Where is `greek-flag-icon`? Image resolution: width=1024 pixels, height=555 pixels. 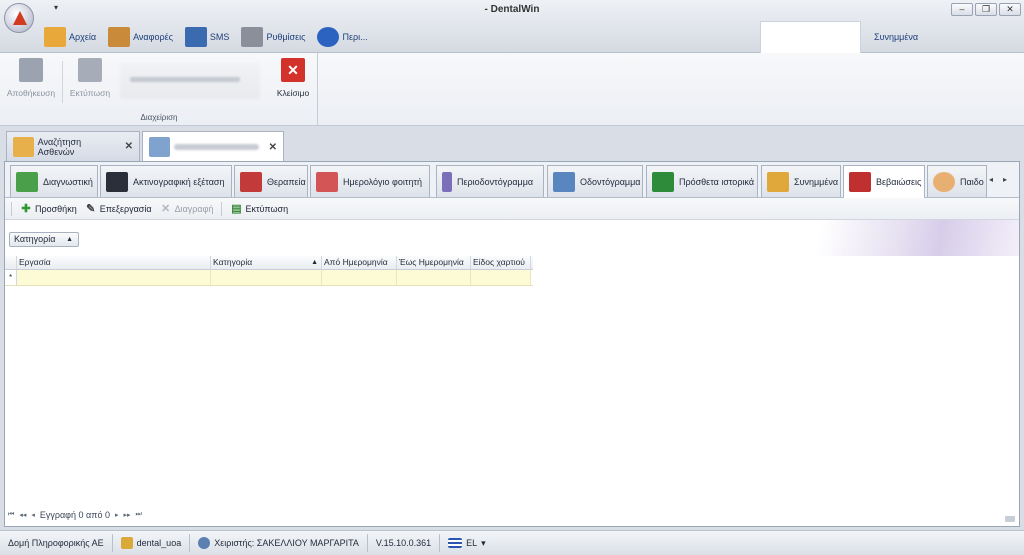 greek-flag-icon is located at coordinates (455, 543).